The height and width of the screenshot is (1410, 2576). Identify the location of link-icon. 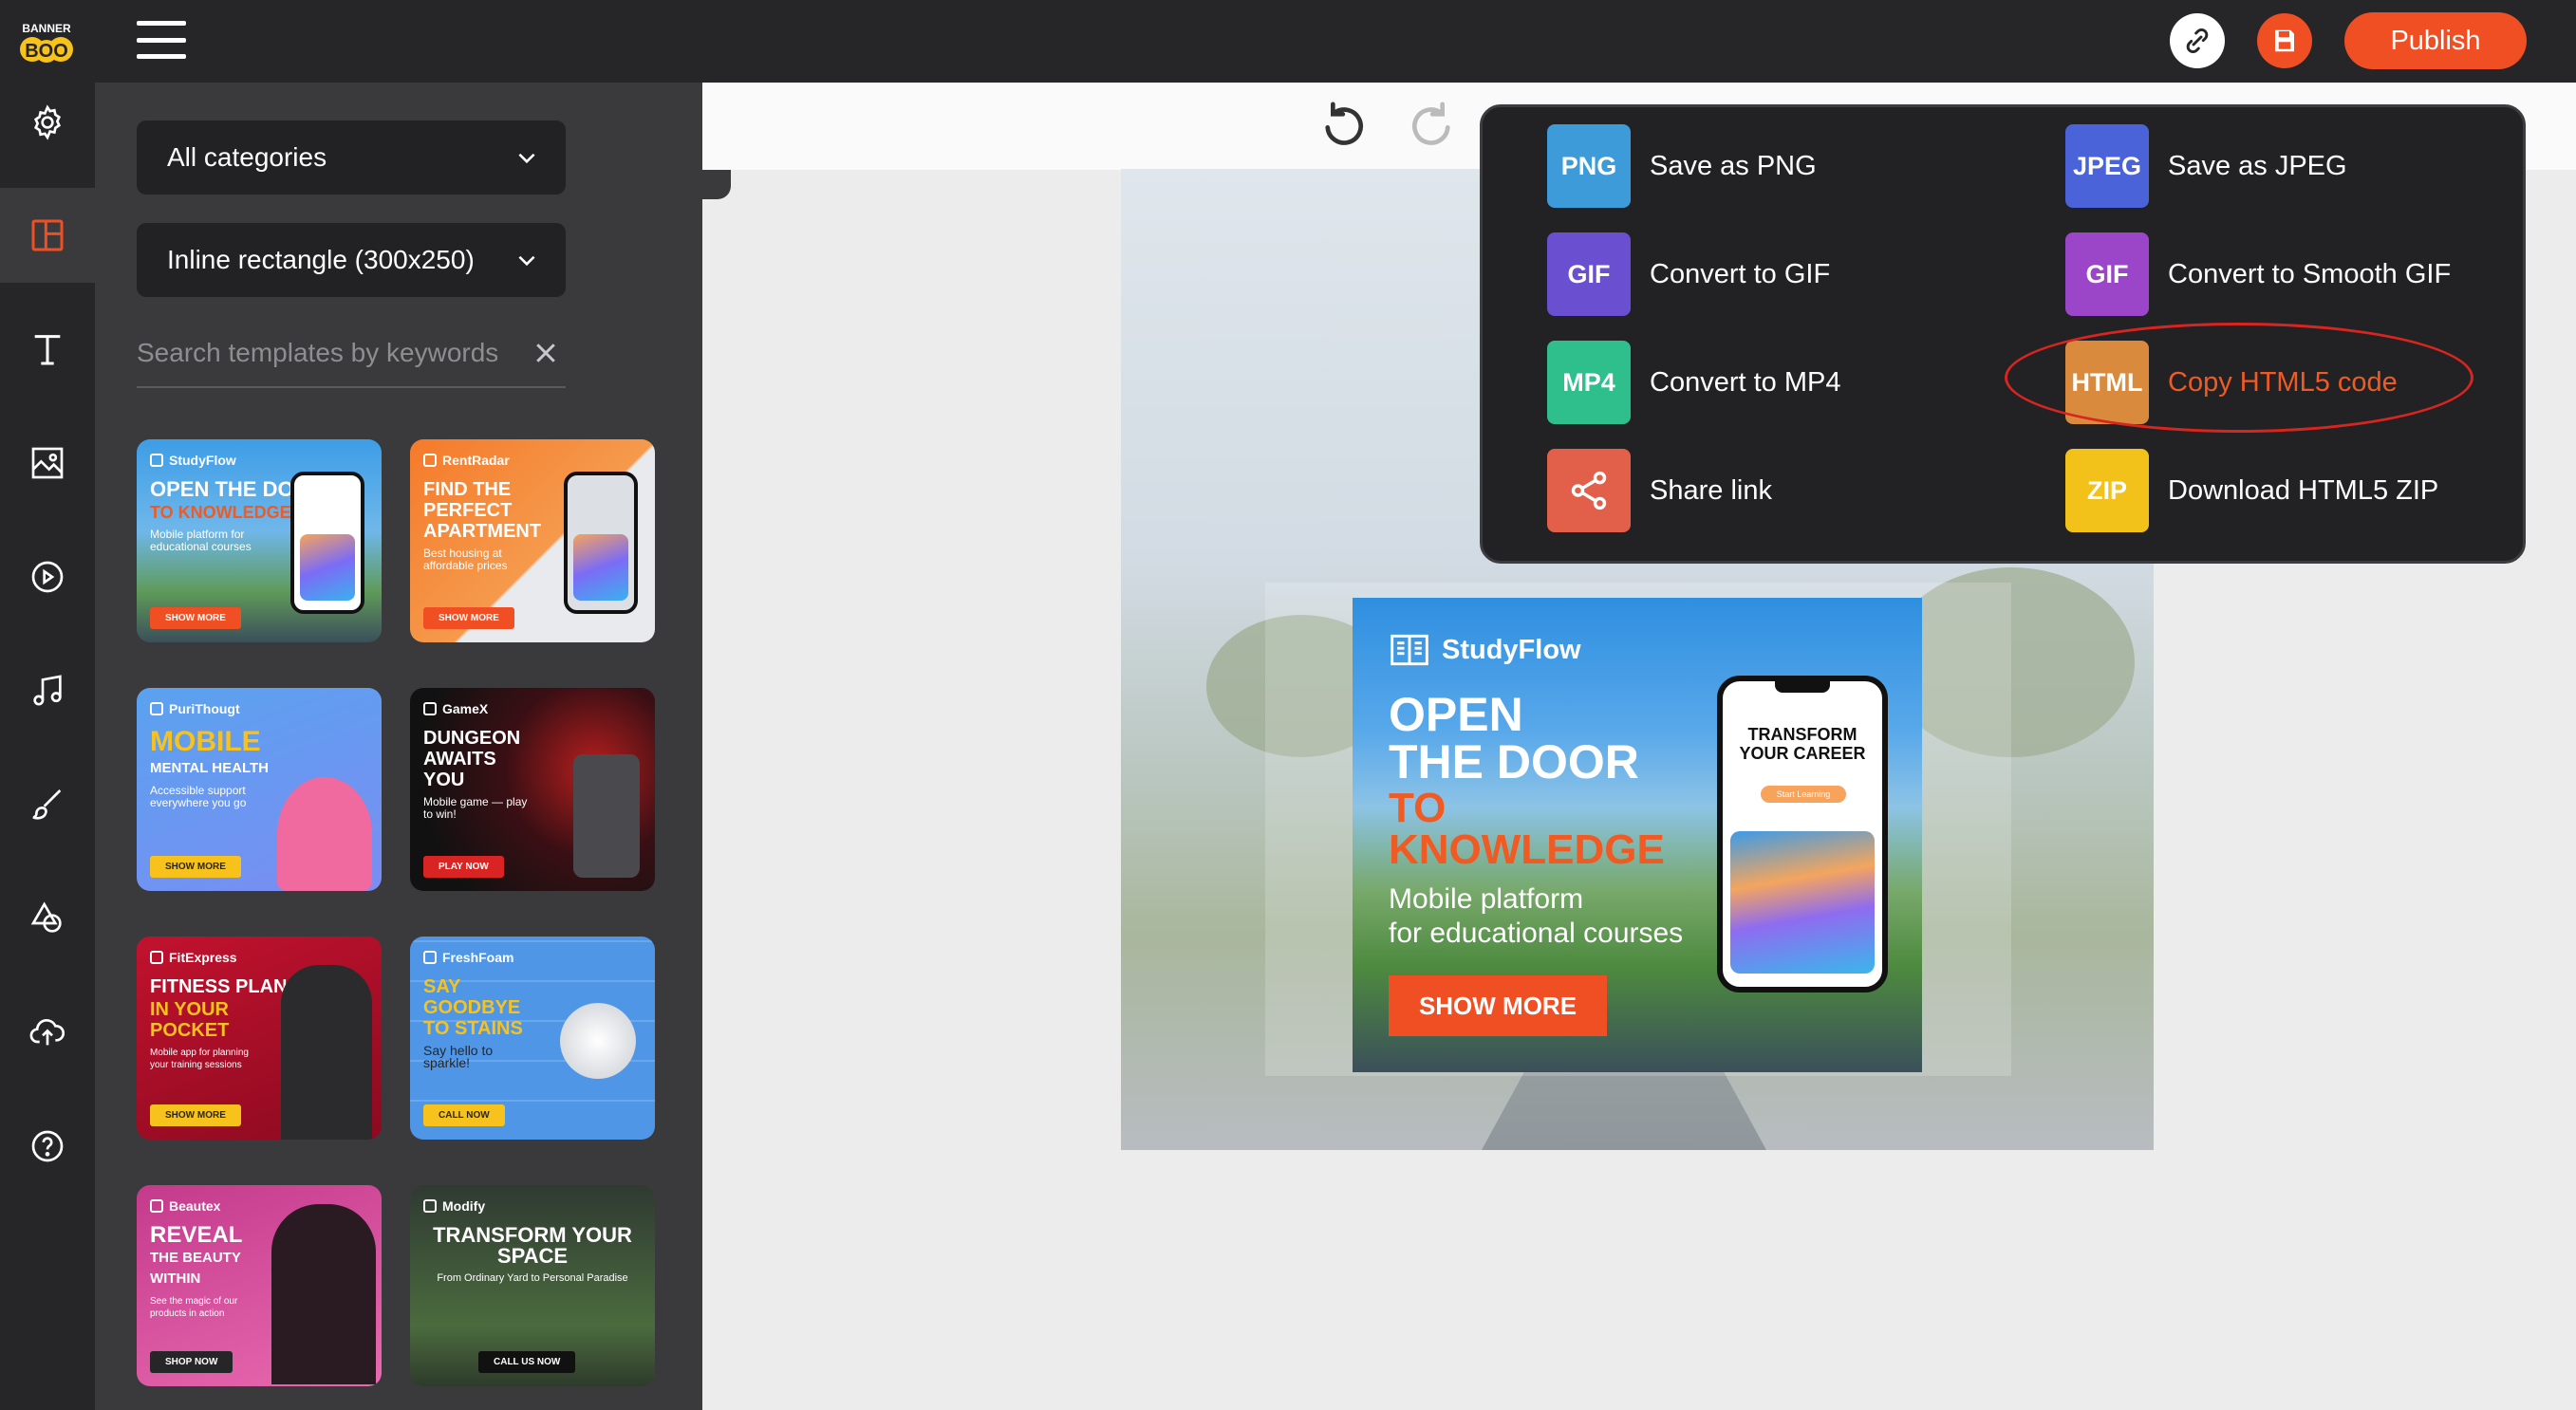
(2197, 41).